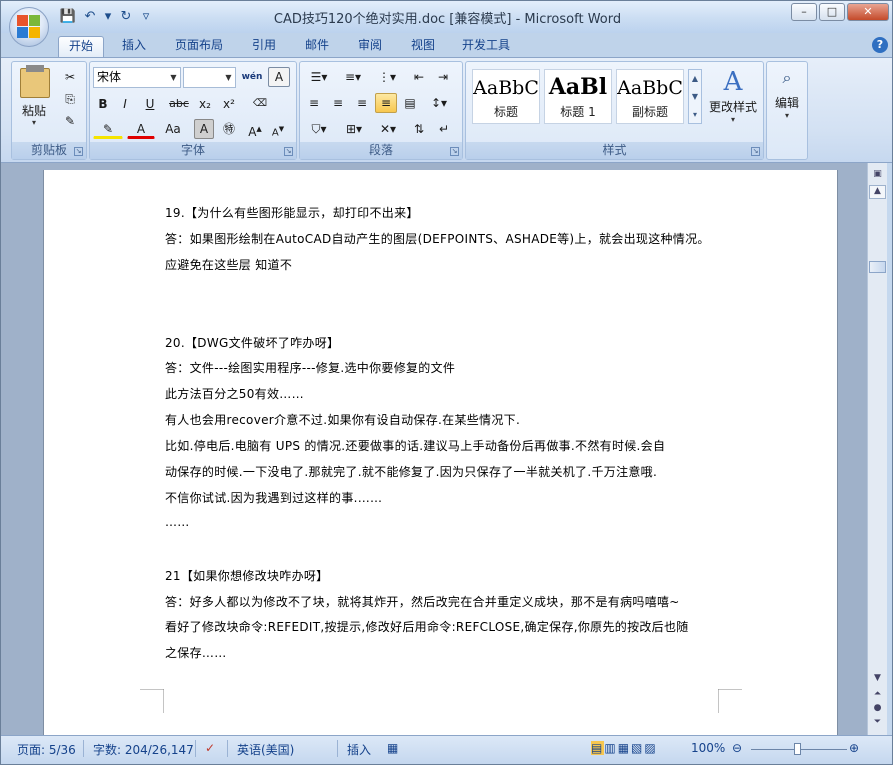 Image resolution: width=893 pixels, height=765 pixels. I want to click on macro-recording-icon: ▦, so click(392, 748).